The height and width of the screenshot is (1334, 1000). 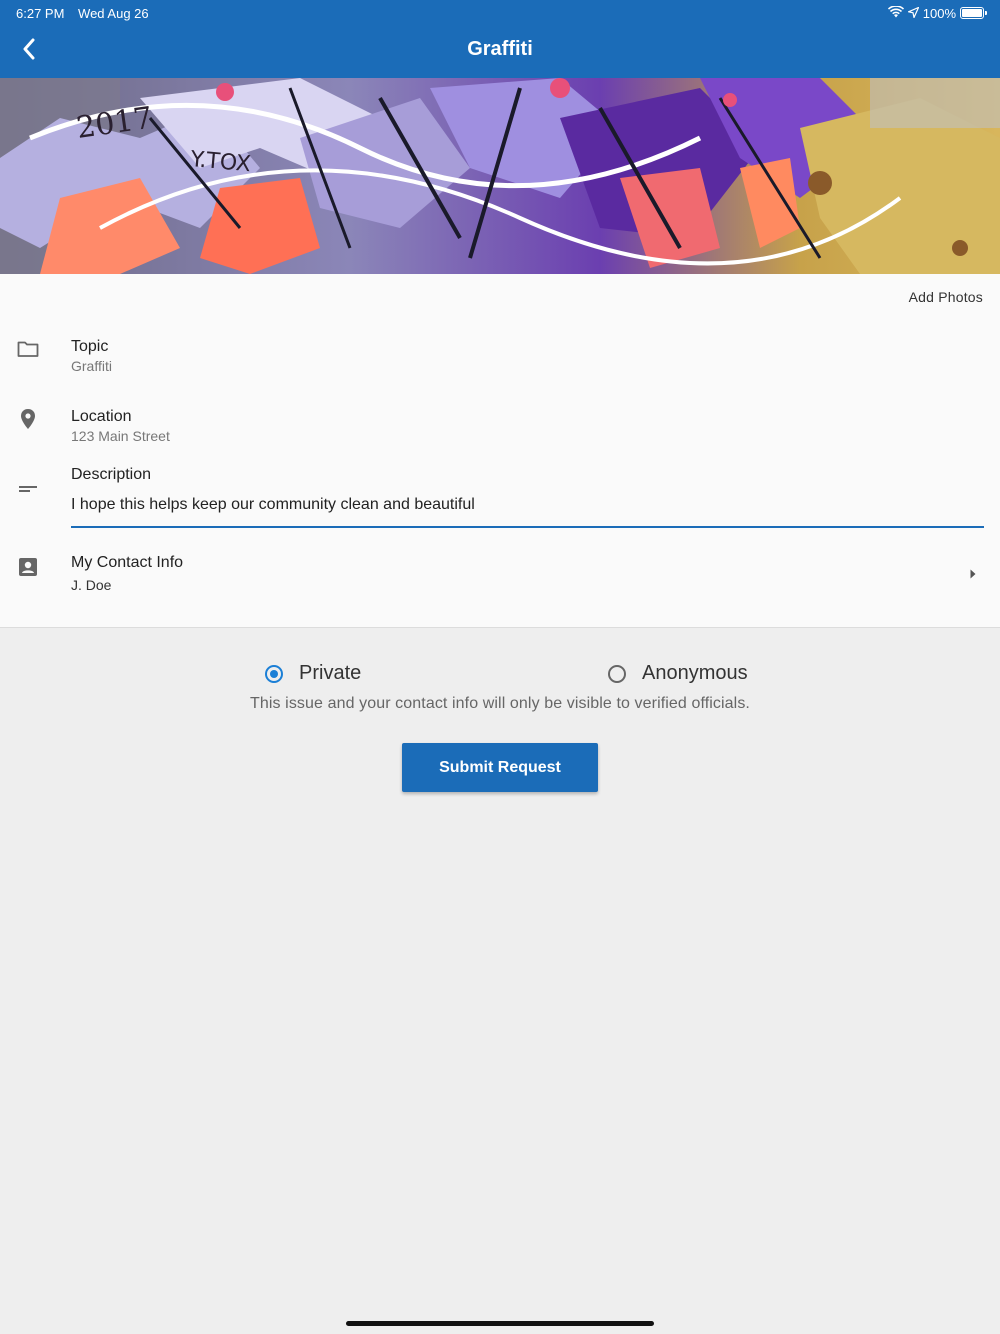 What do you see at coordinates (501, 13) in the screenshot?
I see `status-bar: 6:27 PM Wed Aug 26 100%` at bounding box center [501, 13].